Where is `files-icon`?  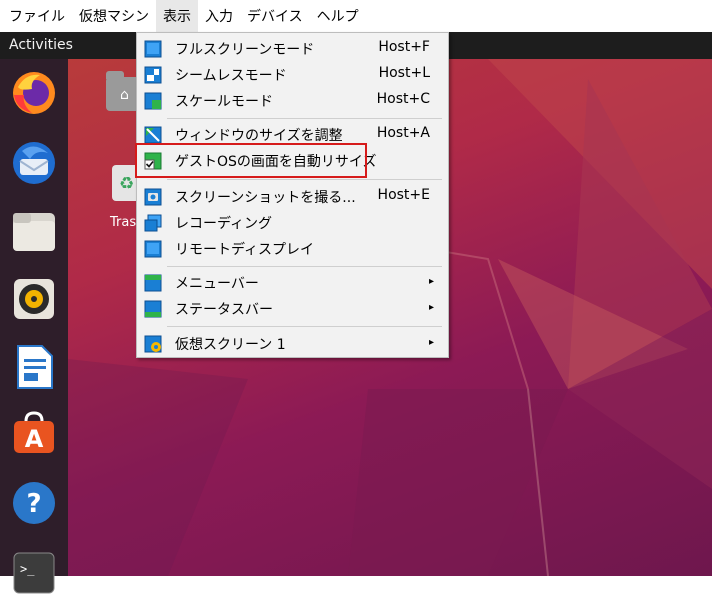 files-icon is located at coordinates (34, 231).